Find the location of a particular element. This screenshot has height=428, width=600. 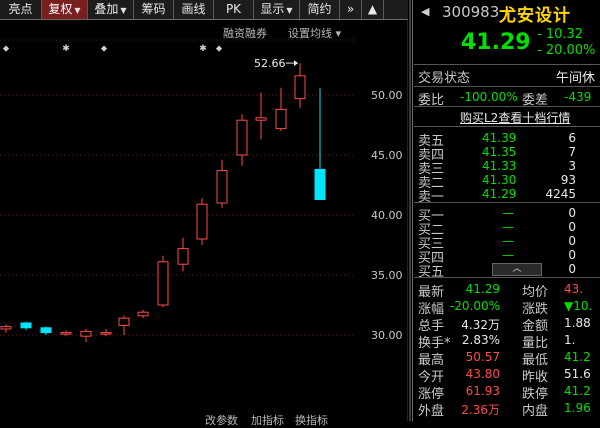

toolbar-button-3: 筹码 is located at coordinates (154, 9).